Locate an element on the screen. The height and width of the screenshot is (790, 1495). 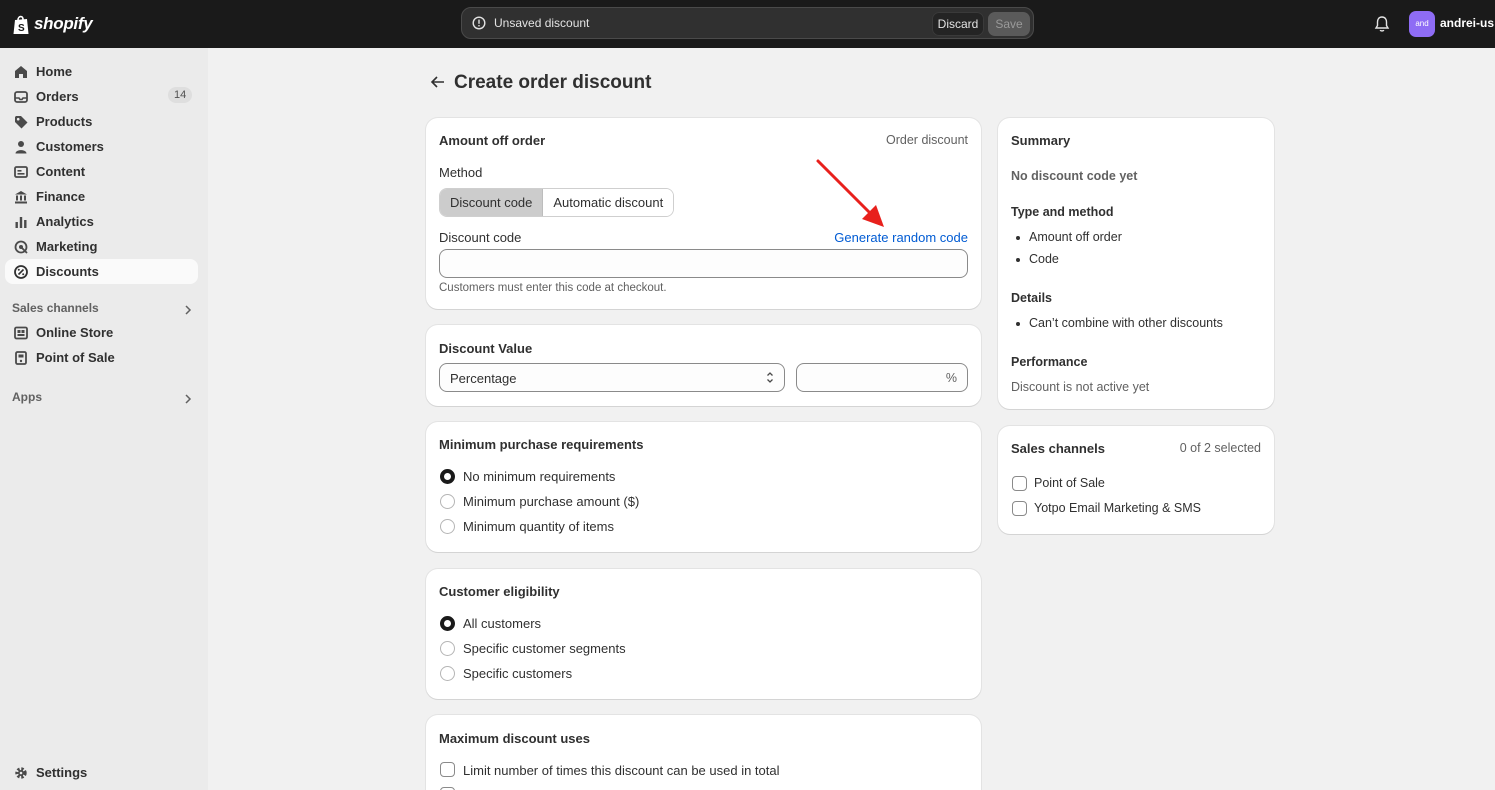
checkbox-yotpo is located at coordinates (1019, 508).